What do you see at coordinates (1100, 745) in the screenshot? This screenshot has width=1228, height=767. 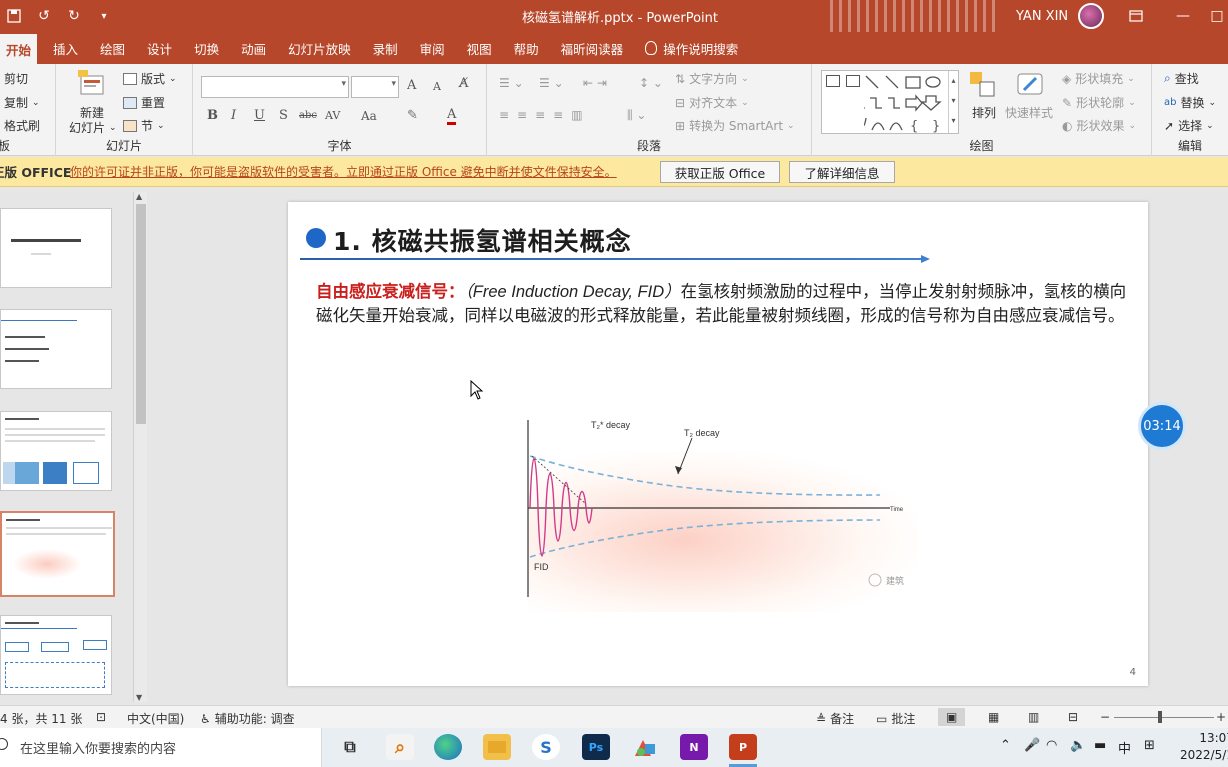 I see `battery-icon: ▬` at bounding box center [1100, 745].